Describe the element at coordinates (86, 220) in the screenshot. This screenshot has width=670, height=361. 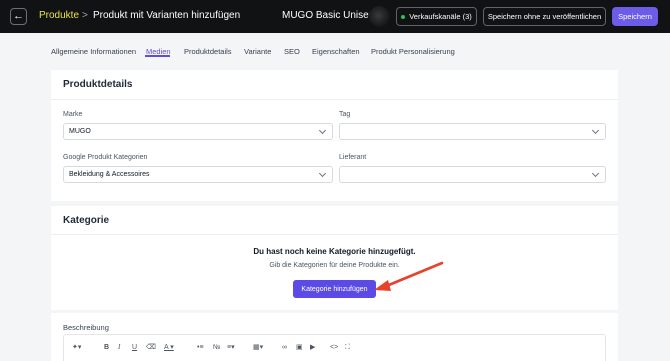
I see `category-title: Kategorie` at that location.